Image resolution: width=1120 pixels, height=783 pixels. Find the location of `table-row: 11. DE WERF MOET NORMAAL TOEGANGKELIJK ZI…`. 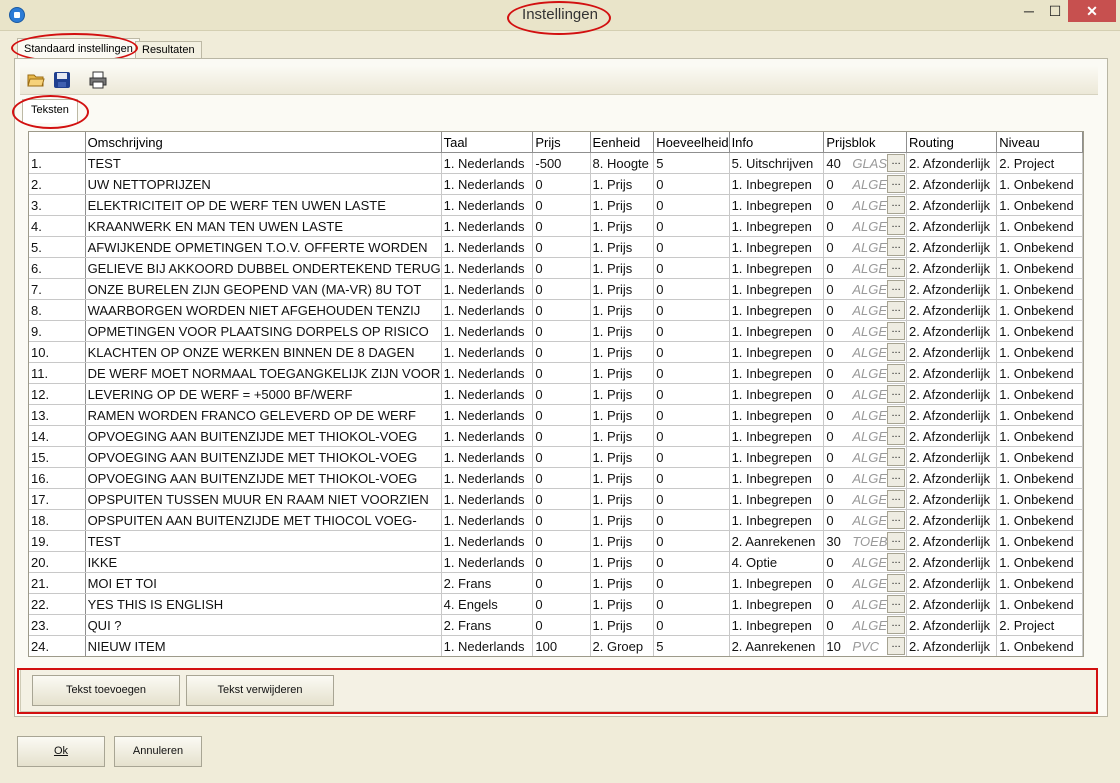

table-row: 11. DE WERF MOET NORMAAL TOEGANGKELIJK ZI… is located at coordinates (556, 373).